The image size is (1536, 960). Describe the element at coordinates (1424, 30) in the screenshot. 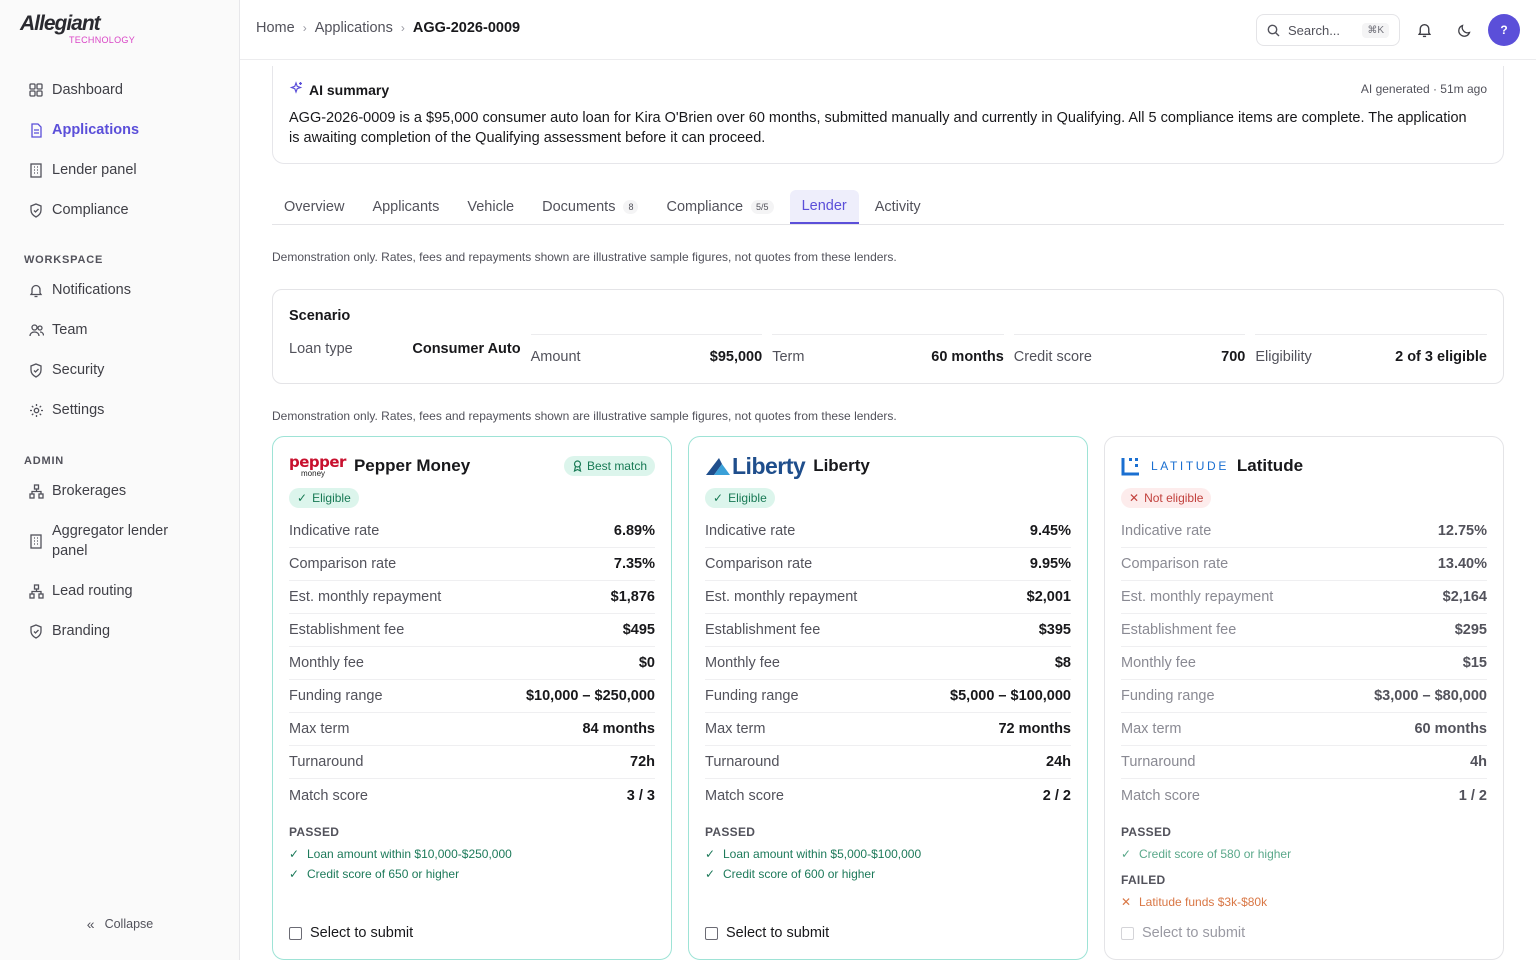

I see `bell-icon` at that location.